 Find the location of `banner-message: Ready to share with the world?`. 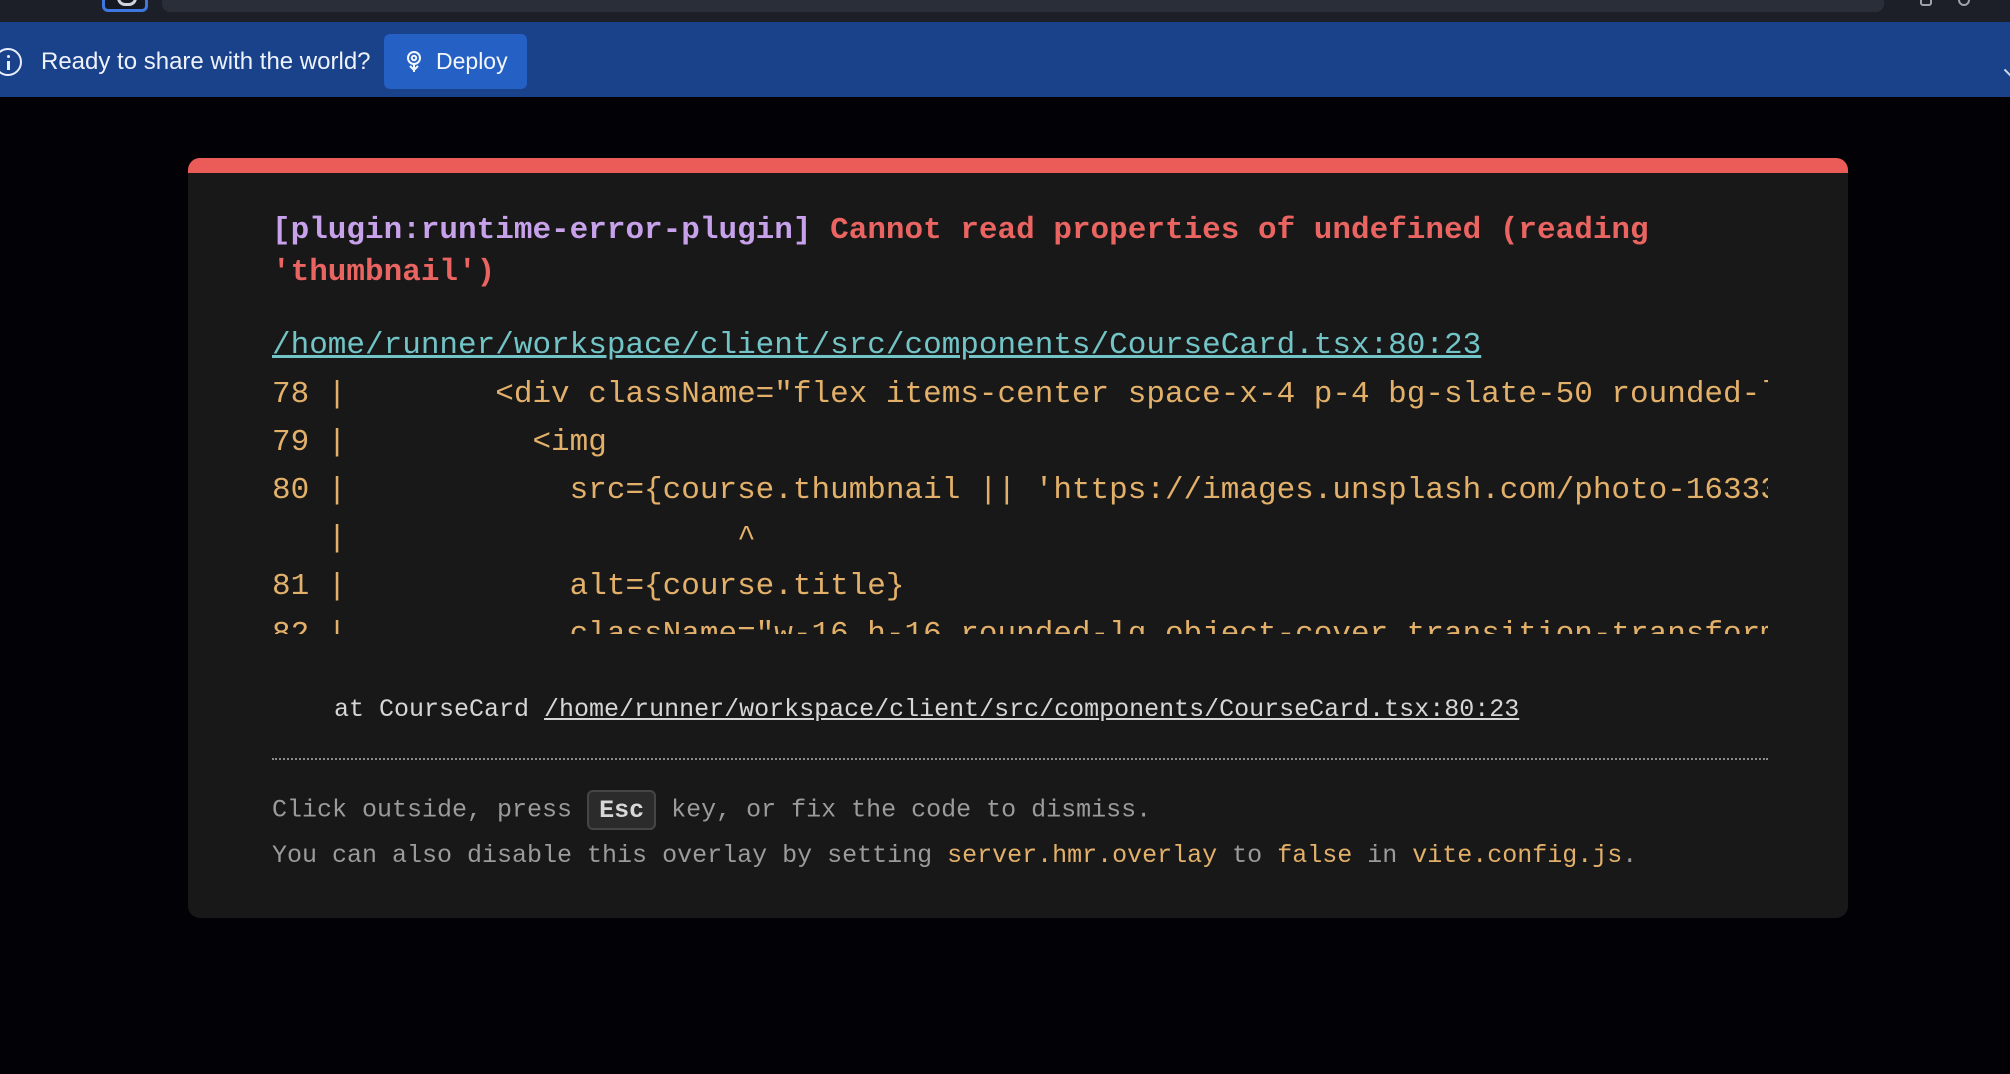

banner-message: Ready to share with the world? is located at coordinates (206, 61).